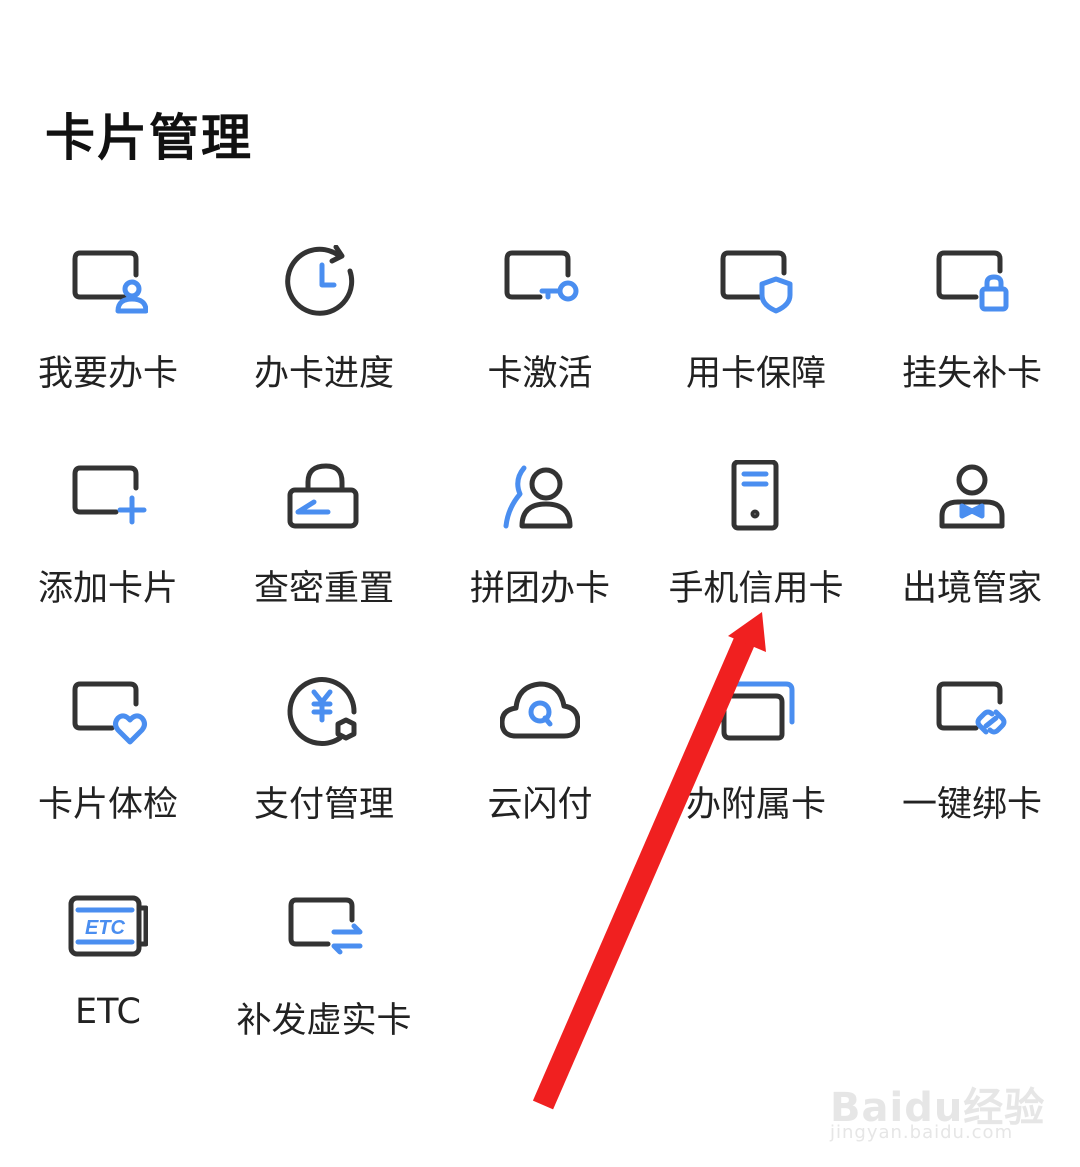 Image resolution: width=1080 pixels, height=1167 pixels. Describe the element at coordinates (972, 345) in the screenshot. I see `menu-item-report-loss: 挂失补卡` at that location.